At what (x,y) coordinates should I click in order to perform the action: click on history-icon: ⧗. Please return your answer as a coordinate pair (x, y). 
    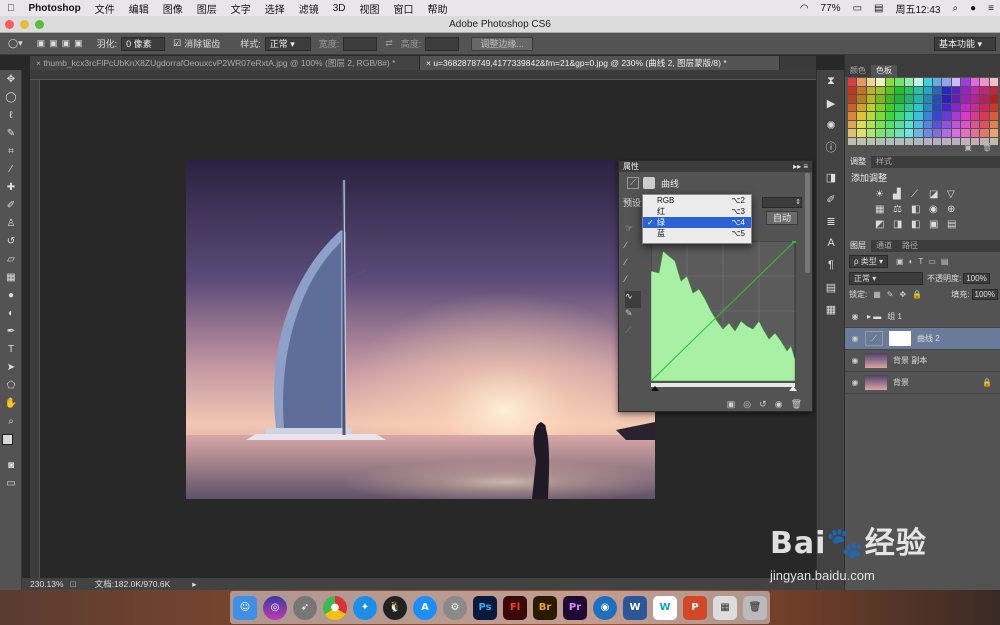
    Looking at the image, I should click on (831, 81).